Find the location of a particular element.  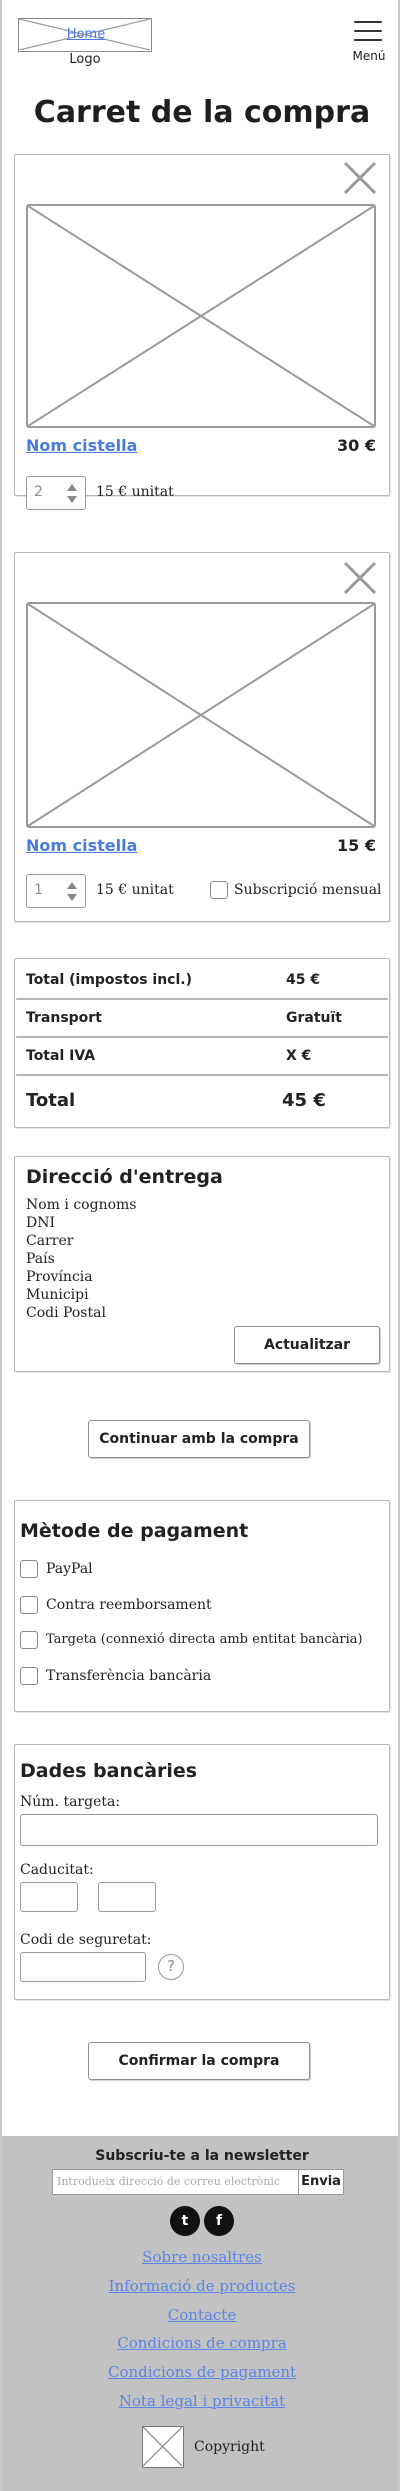

address-line: Província is located at coordinates (59, 1277).